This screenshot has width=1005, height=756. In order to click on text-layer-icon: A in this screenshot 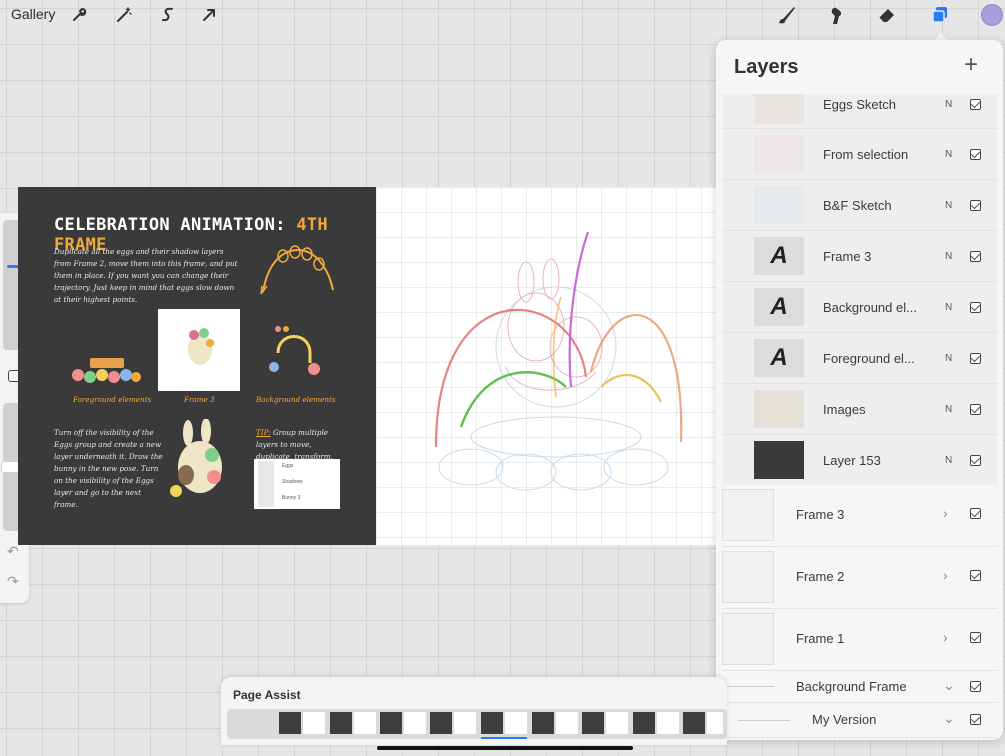, I will do `click(779, 256)`.